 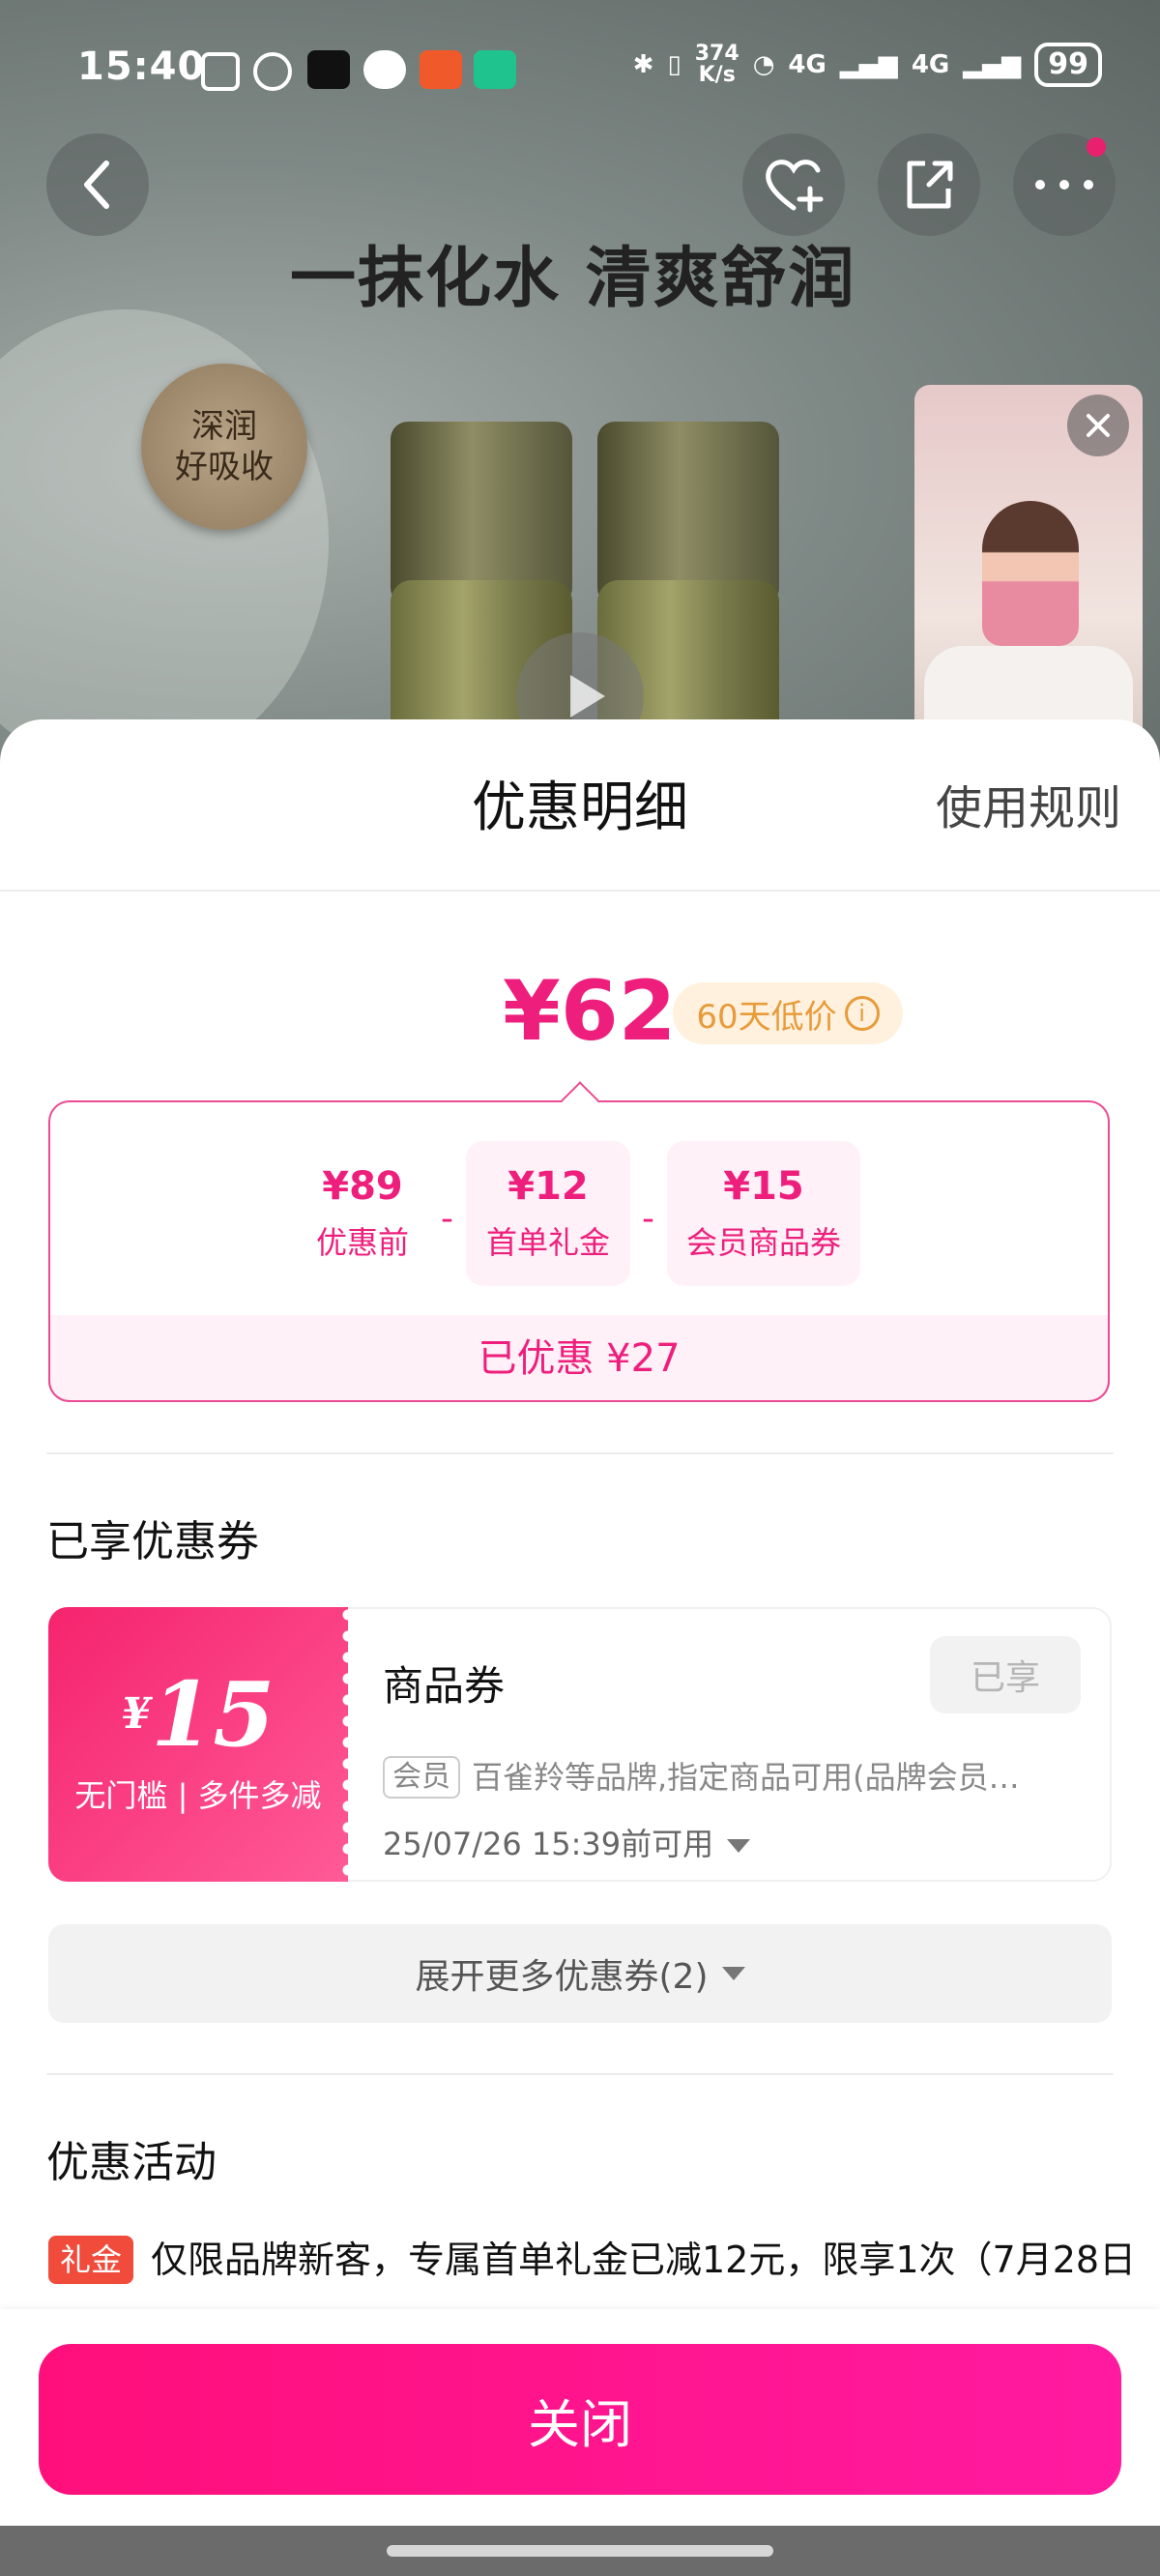 I want to click on activity-text: 仅限品牌新客，专属首单礼金已减12元，限享1次（7月28日, so click(x=644, y=2260).